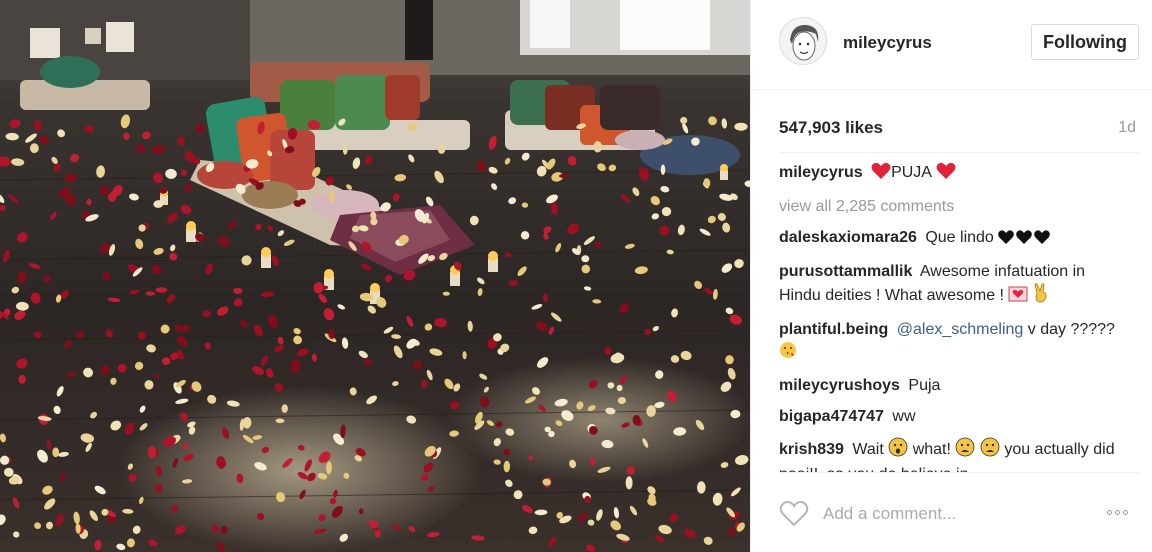 This screenshot has width=1152, height=552. I want to click on following-button: Following, so click(1085, 42).